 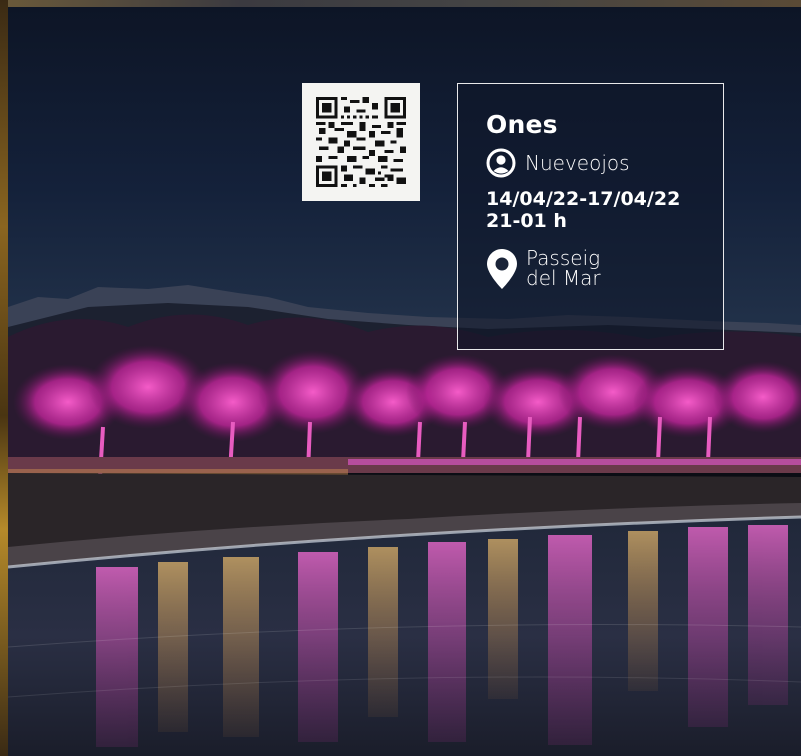 I want to click on top-photo-strip, so click(x=400, y=3).